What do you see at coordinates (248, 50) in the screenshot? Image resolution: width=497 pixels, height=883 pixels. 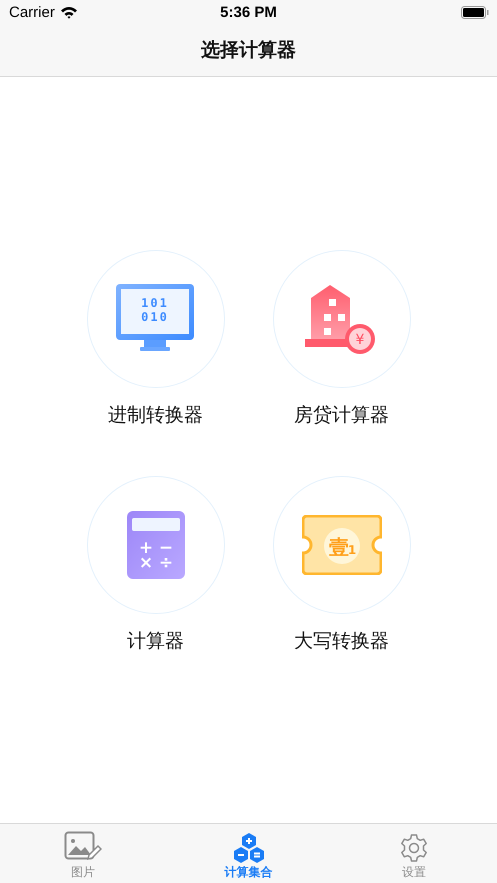 I see `page-title: 选择计算器` at bounding box center [248, 50].